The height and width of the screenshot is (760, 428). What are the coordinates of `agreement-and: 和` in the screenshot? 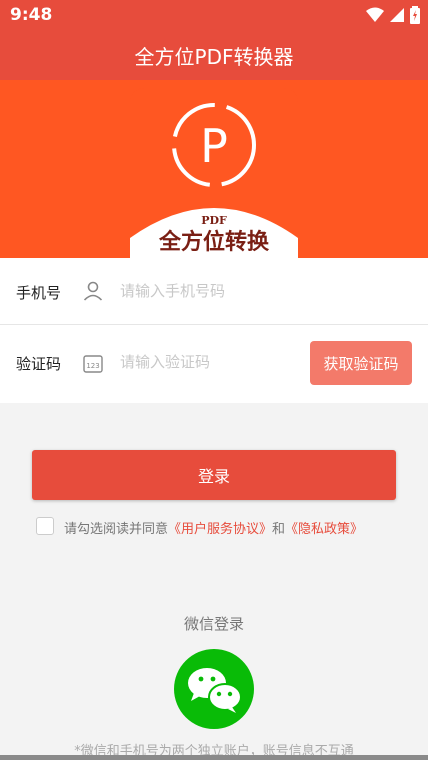 It's located at (279, 529).